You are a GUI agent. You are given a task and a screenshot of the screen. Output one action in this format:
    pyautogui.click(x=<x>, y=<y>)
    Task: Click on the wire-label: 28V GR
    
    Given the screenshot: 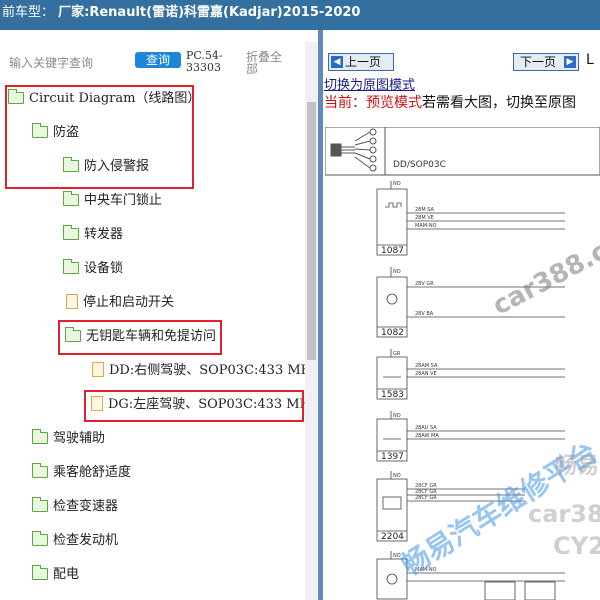 What is the action you would take?
    pyautogui.click(x=424, y=284)
    